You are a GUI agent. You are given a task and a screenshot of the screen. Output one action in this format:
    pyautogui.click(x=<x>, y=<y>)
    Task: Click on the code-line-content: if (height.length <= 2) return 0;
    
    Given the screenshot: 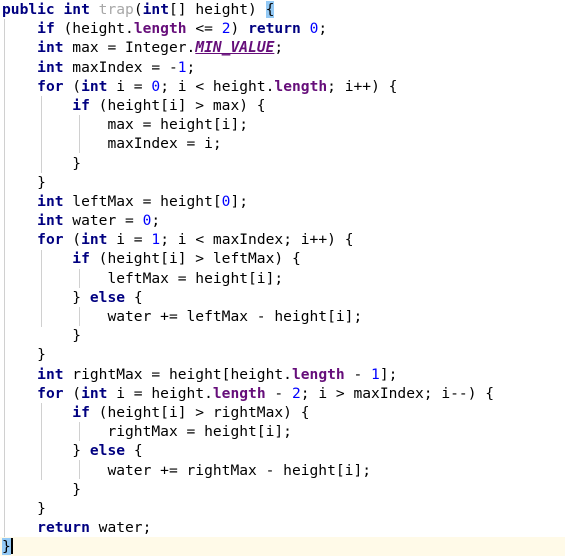 What is the action you would take?
    pyautogui.click(x=182, y=29)
    